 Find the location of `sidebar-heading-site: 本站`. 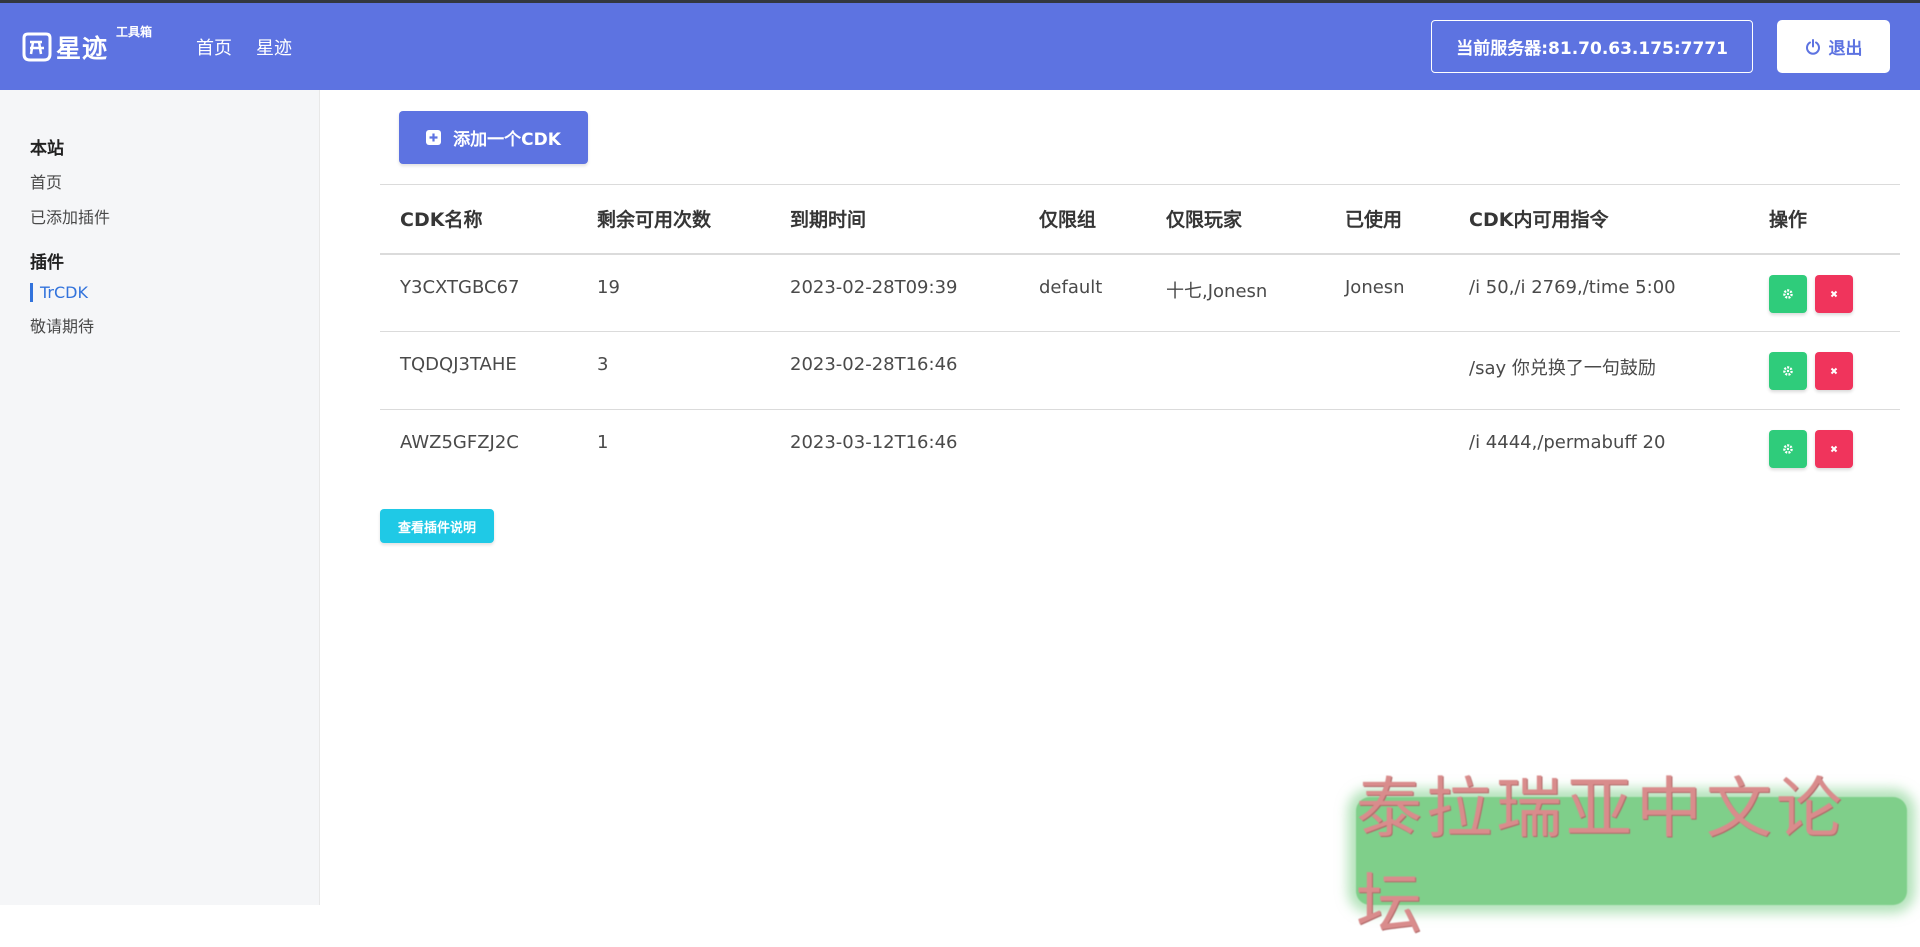

sidebar-heading-site: 本站 is located at coordinates (47, 149).